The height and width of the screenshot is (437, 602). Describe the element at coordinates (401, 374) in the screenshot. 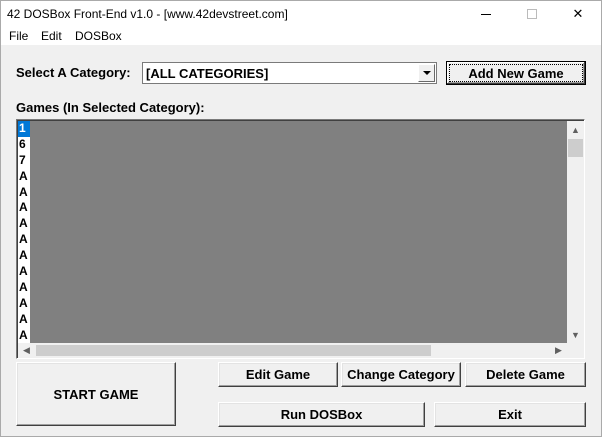

I see `change-category-button: Change Category` at that location.